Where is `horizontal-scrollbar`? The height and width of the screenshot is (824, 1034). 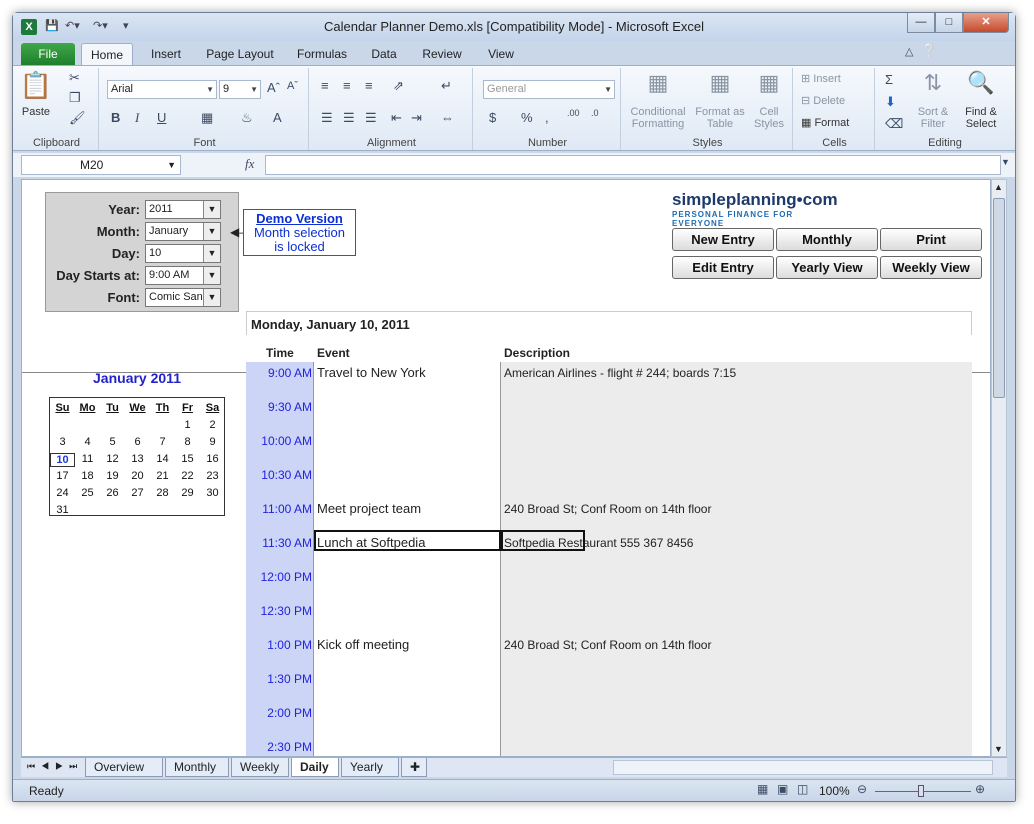 horizontal-scrollbar is located at coordinates (803, 767).